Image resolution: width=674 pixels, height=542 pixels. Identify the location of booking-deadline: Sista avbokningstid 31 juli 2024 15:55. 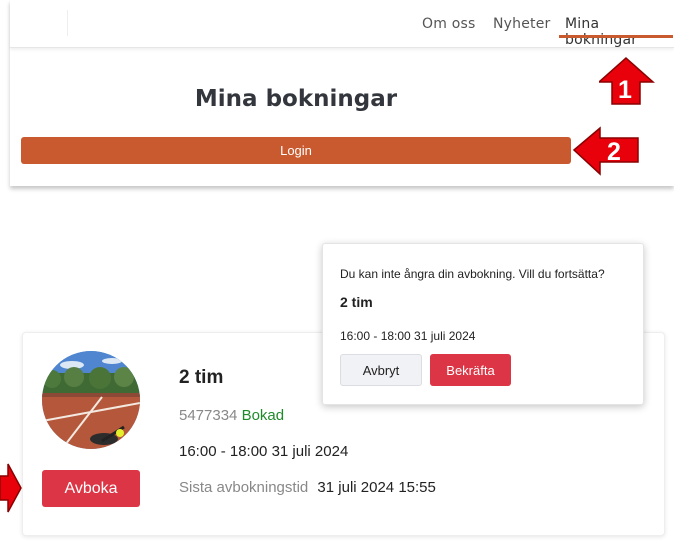
(307, 487).